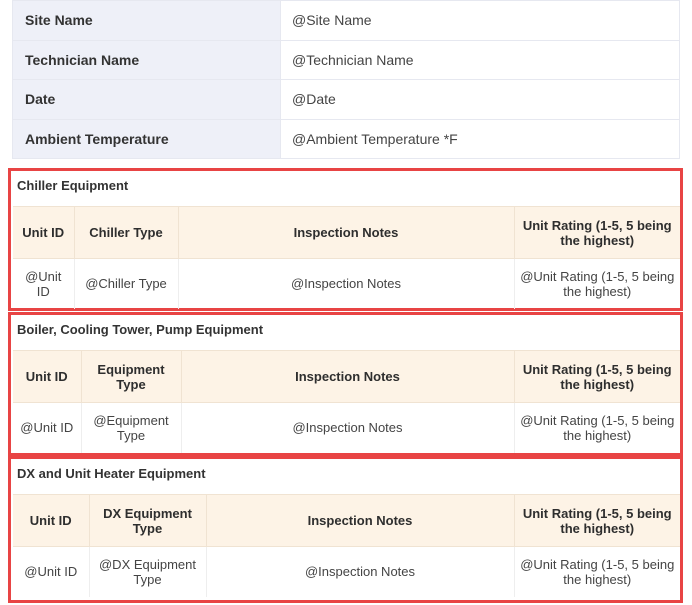 The image size is (692, 605). I want to click on info-label: Site Name, so click(146, 20).